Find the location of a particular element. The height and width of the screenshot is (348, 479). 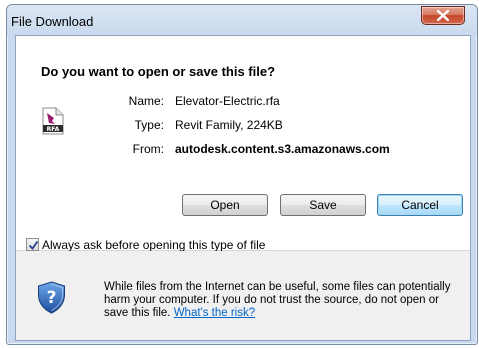

save-button: Save is located at coordinates (323, 205).